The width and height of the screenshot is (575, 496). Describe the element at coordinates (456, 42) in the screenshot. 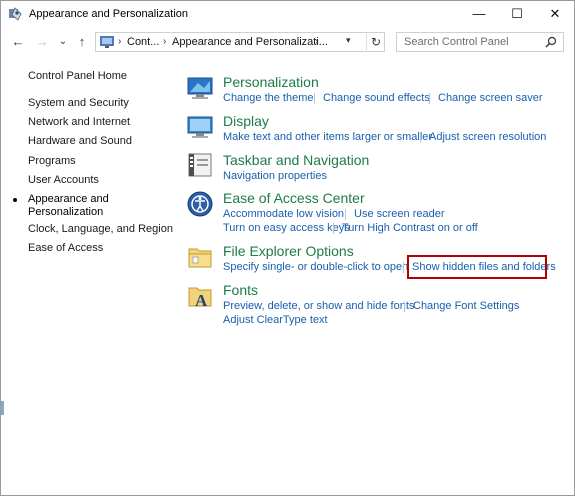

I see `search-input: Search Control Panel` at that location.